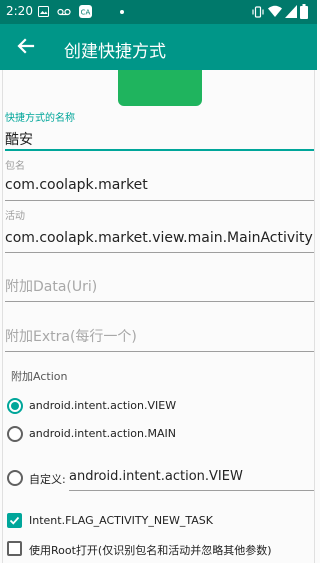  I want to click on shortcut-name-field: 快捷方式的名称 酷安, so click(158, 129).